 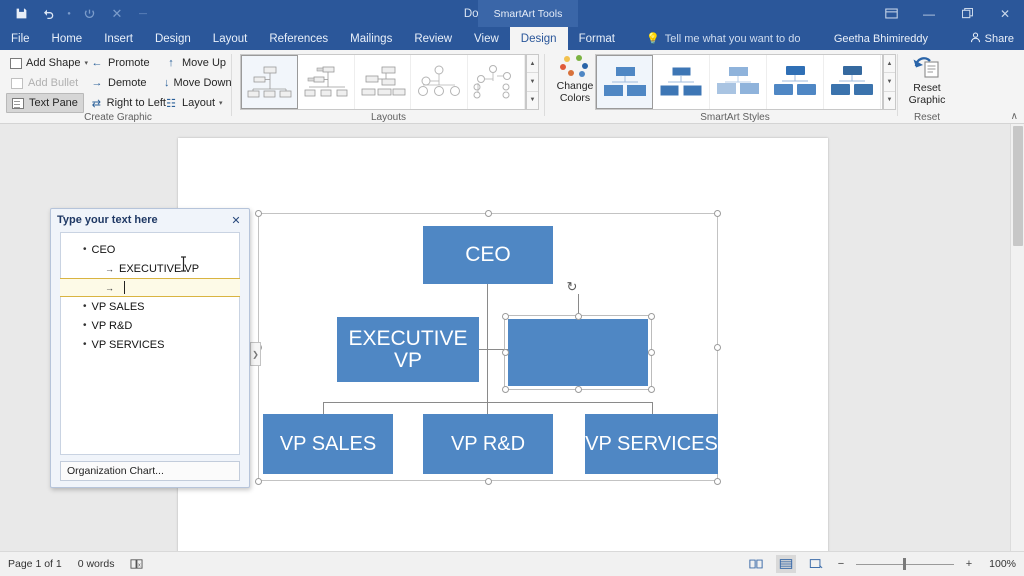 What do you see at coordinates (150, 306) in the screenshot?
I see `text-pane-line-vp-sales: • VP SALES` at bounding box center [150, 306].